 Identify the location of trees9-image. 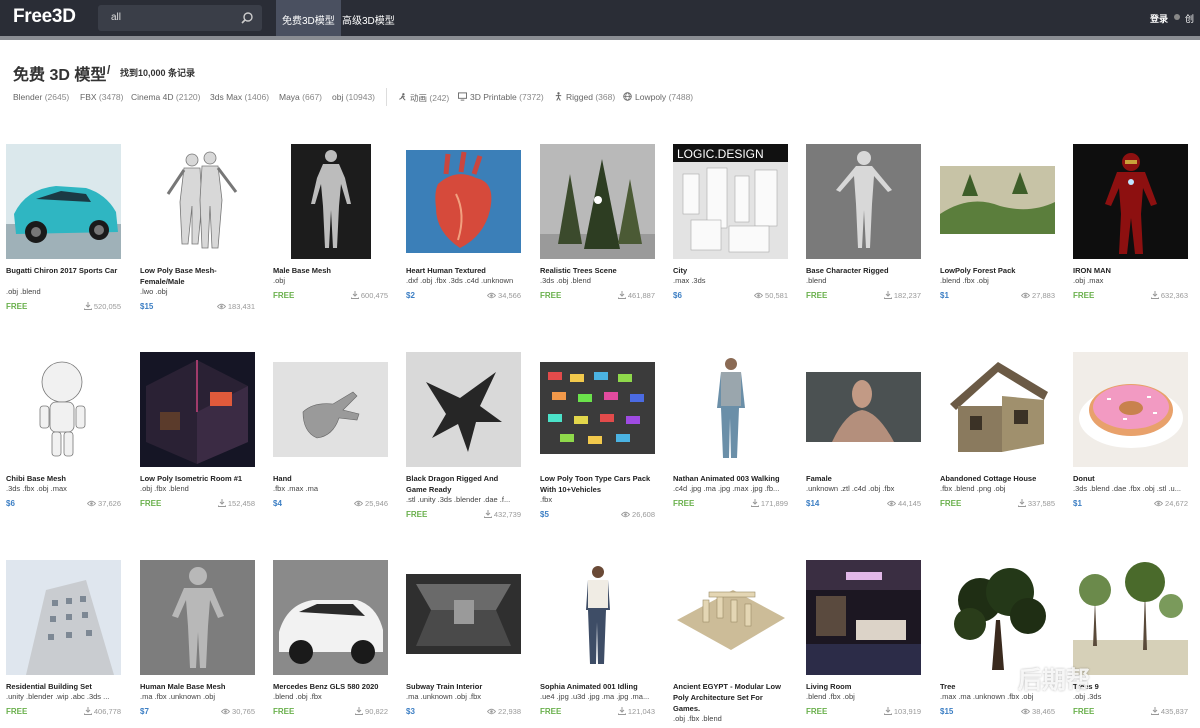
(1130, 617).